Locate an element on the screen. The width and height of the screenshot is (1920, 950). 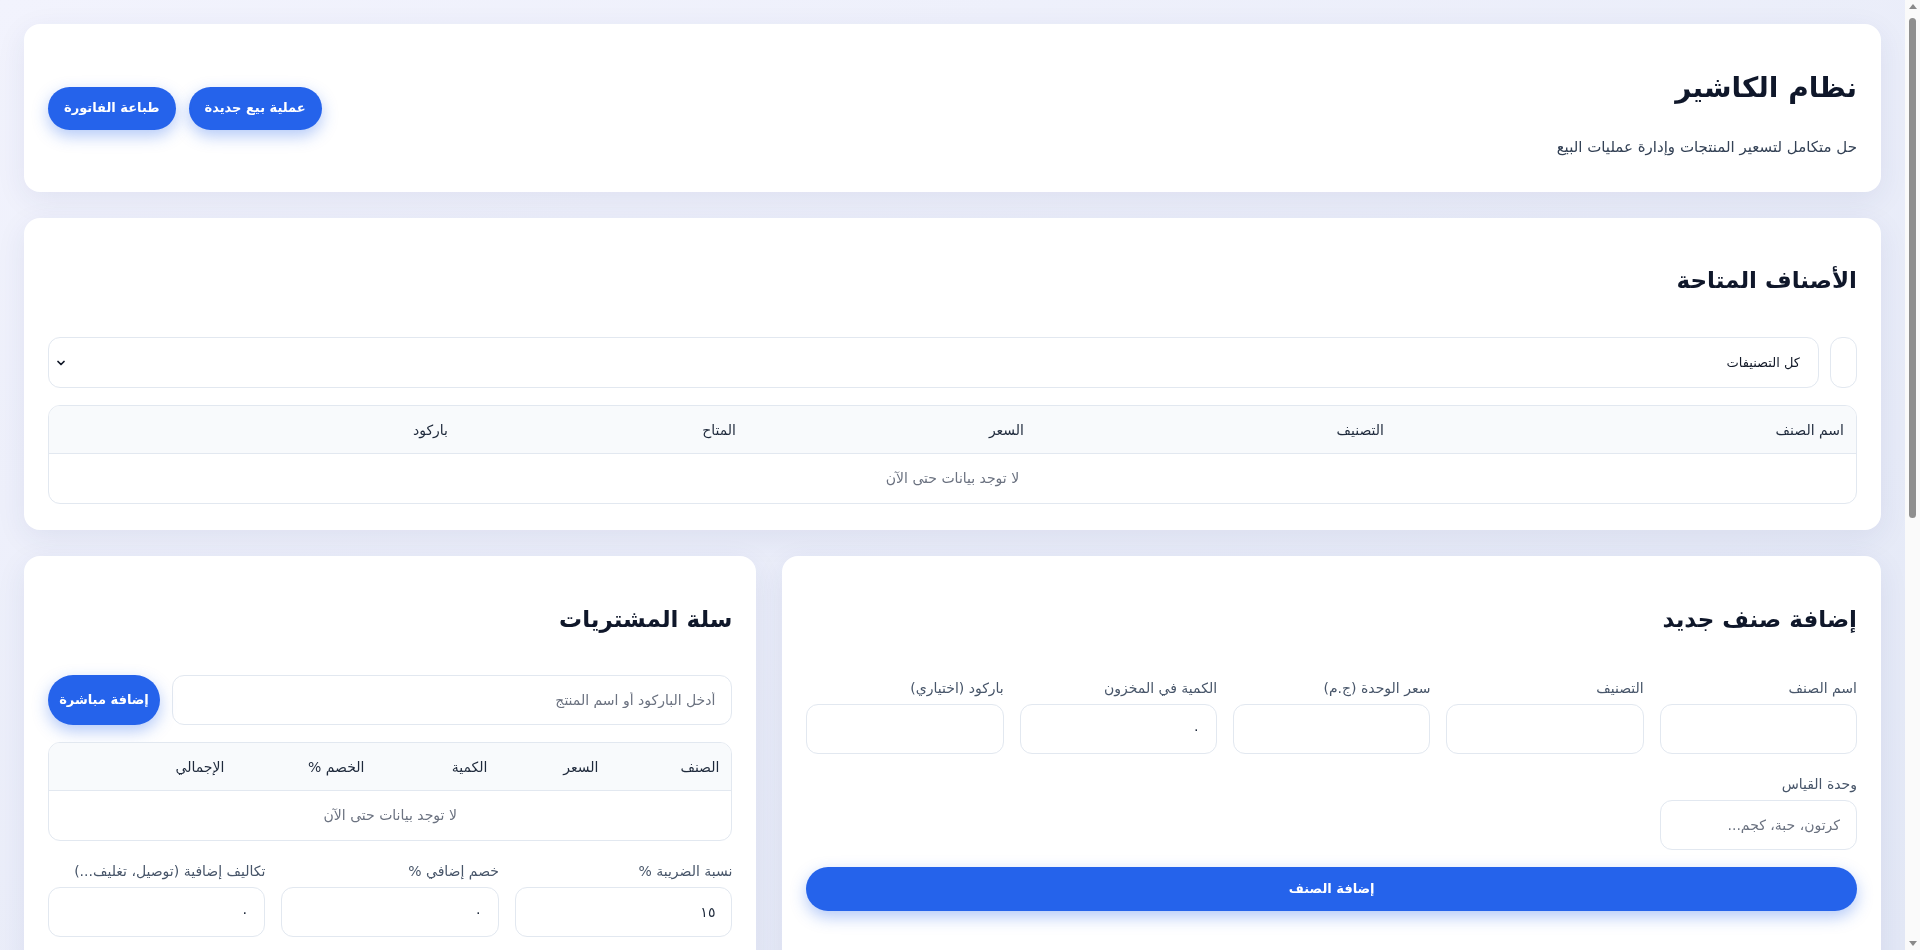
section-title: سلة المشتريات is located at coordinates (646, 620).